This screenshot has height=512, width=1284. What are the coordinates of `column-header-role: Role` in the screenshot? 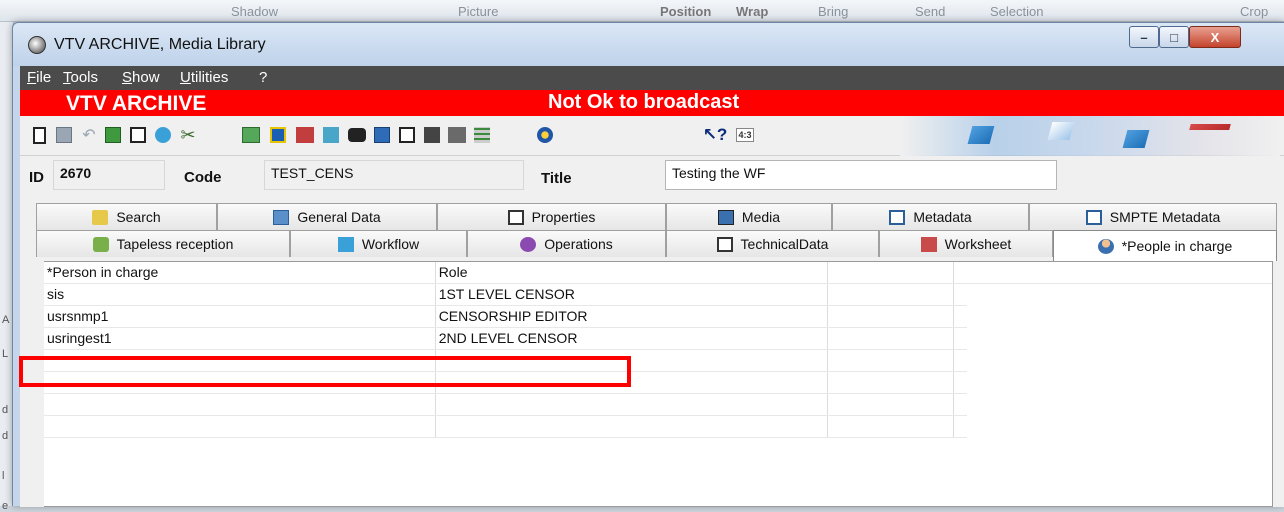 It's located at (631, 273).